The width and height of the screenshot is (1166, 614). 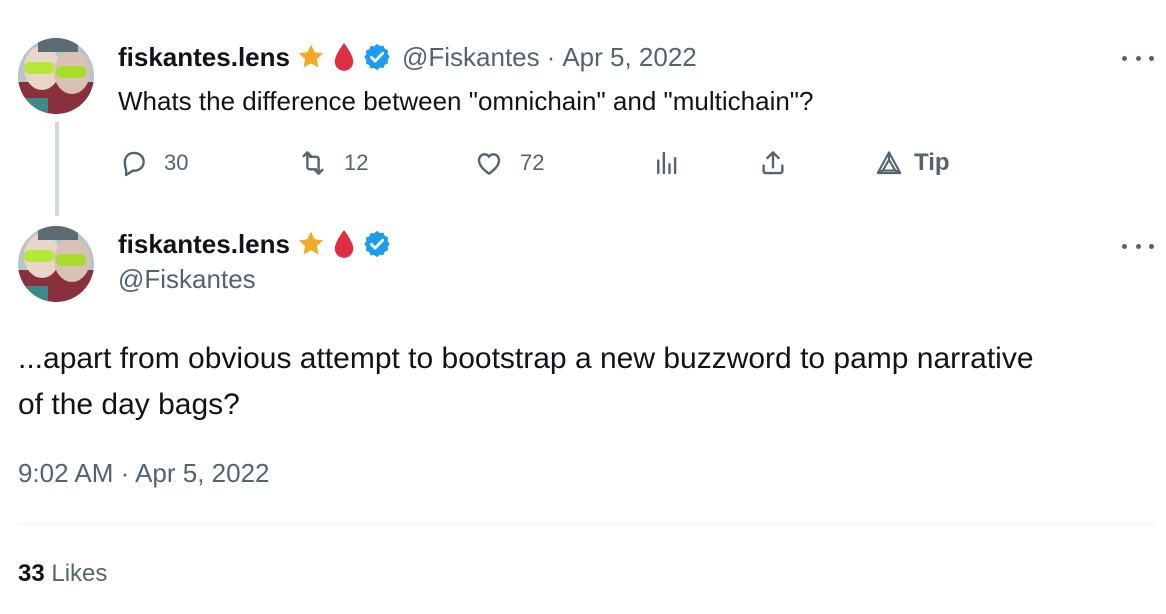 What do you see at coordinates (912, 163) in the screenshot?
I see `tip-button: Tip` at bounding box center [912, 163].